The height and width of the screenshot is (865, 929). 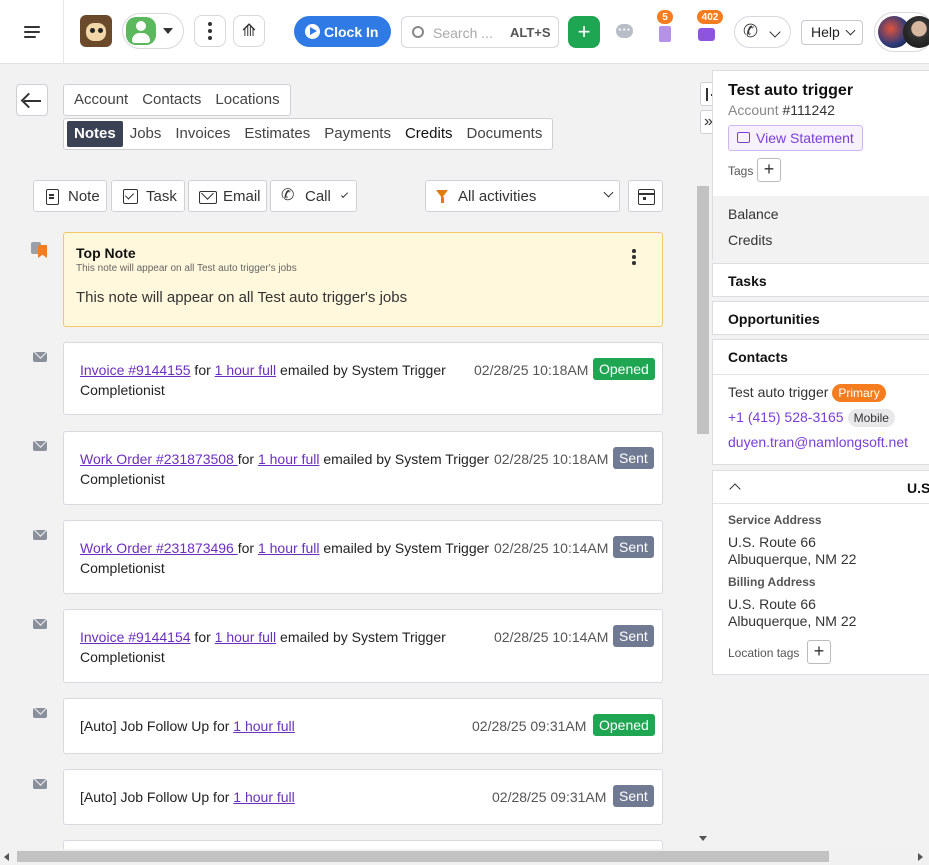 I want to click on more-options-button, so click(x=210, y=31).